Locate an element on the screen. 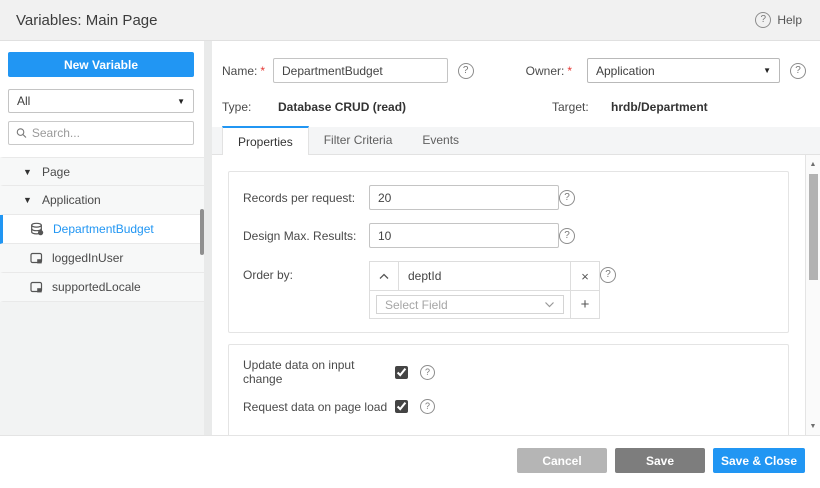  dialog-header: Variables: Main Page ? Help is located at coordinates (410, 20).